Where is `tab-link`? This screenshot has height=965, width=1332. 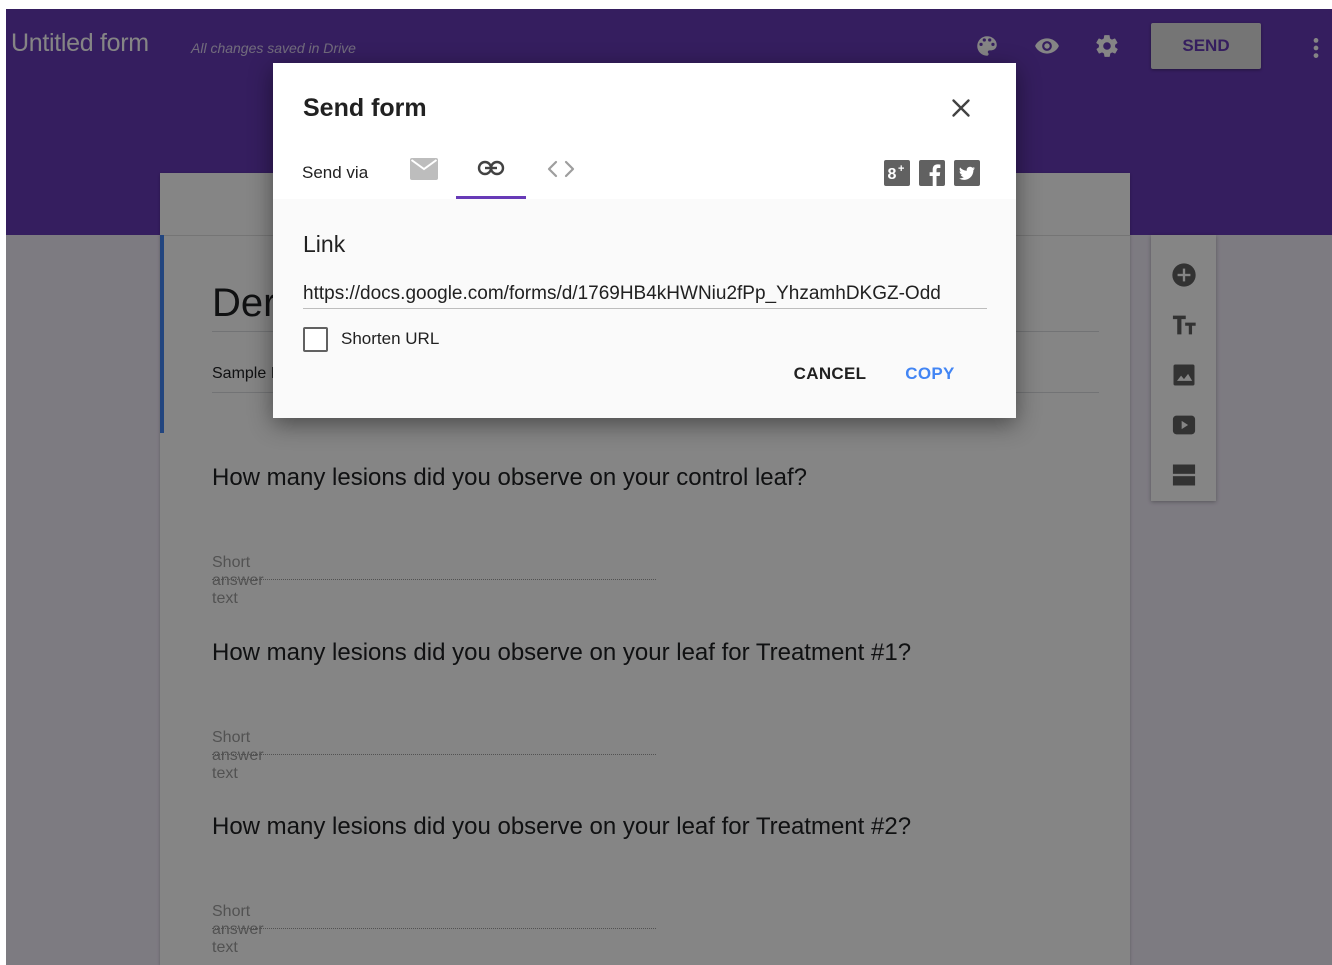
tab-link is located at coordinates (491, 173).